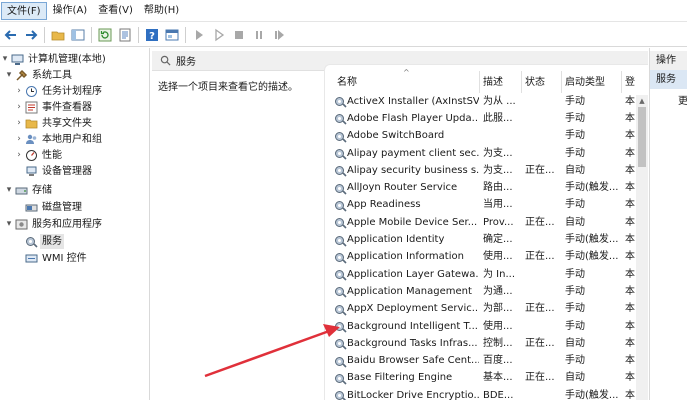  Describe the element at coordinates (58, 35) in the screenshot. I see `up-folder-button` at that location.